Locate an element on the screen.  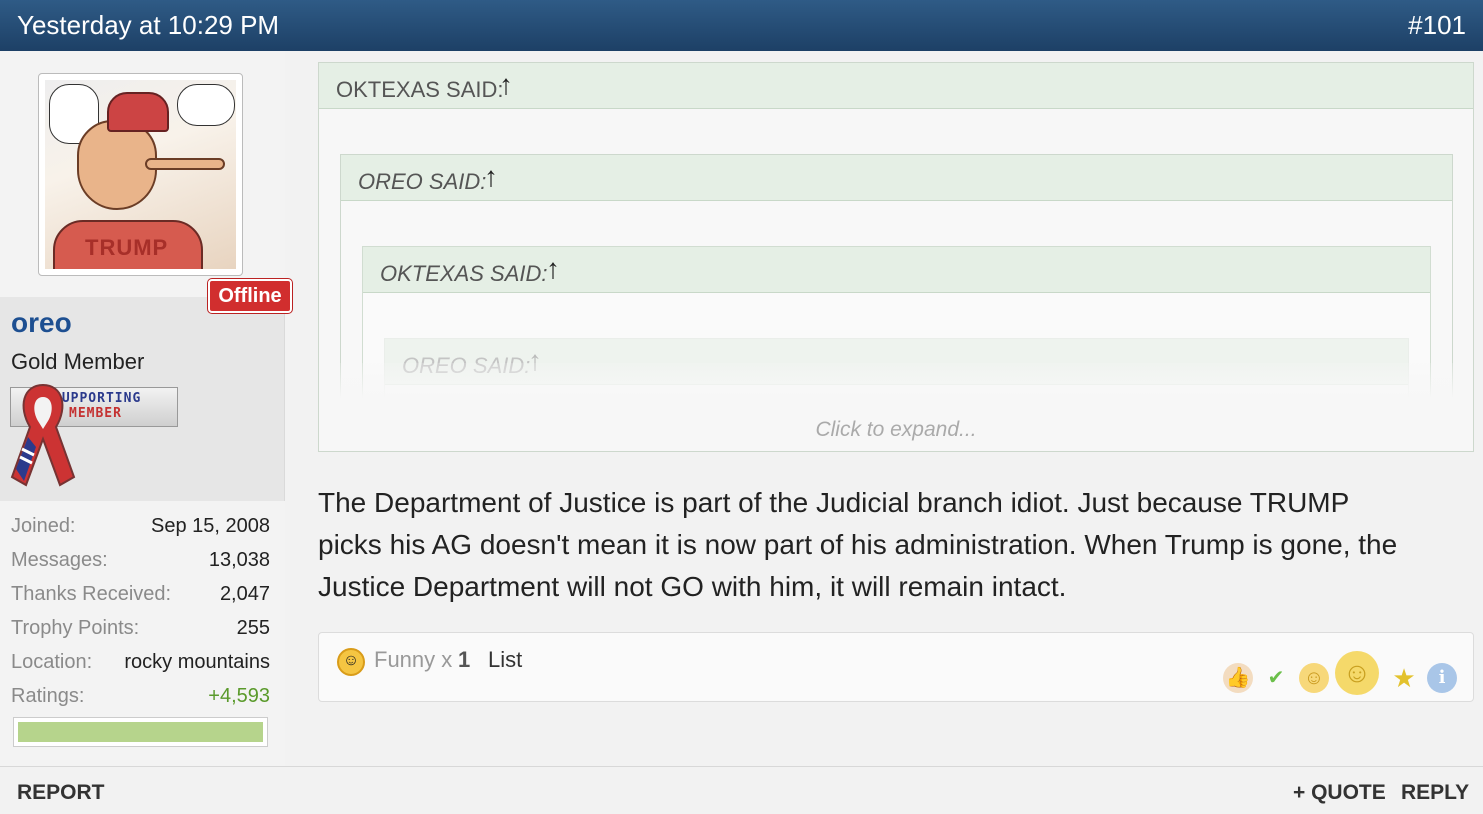
avatar-shirt-text: TRUMP is located at coordinates (127, 247).